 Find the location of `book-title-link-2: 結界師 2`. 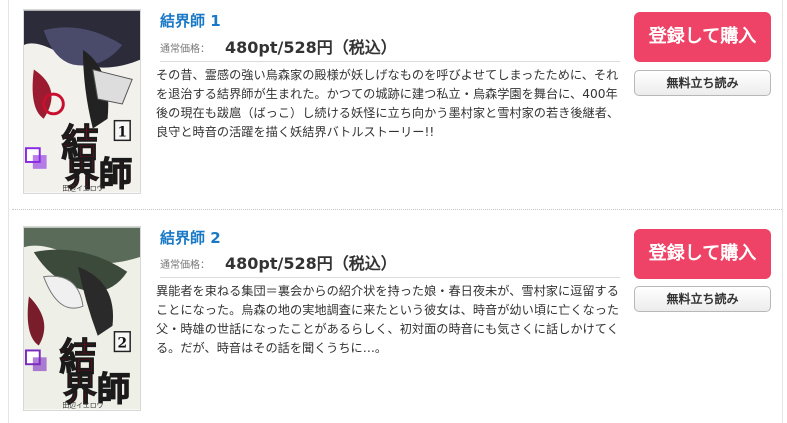

book-title-link-2: 結界師 2 is located at coordinates (190, 237).